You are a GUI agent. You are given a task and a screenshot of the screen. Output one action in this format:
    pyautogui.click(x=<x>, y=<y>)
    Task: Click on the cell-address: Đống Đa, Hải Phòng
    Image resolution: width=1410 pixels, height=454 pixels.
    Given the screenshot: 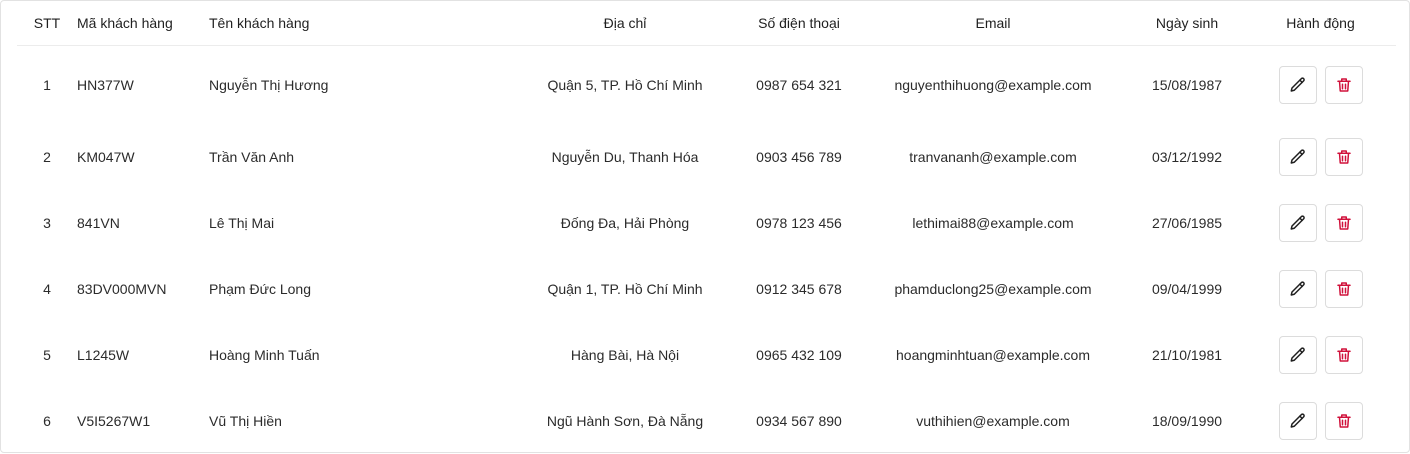 What is the action you would take?
    pyautogui.click(x=625, y=223)
    